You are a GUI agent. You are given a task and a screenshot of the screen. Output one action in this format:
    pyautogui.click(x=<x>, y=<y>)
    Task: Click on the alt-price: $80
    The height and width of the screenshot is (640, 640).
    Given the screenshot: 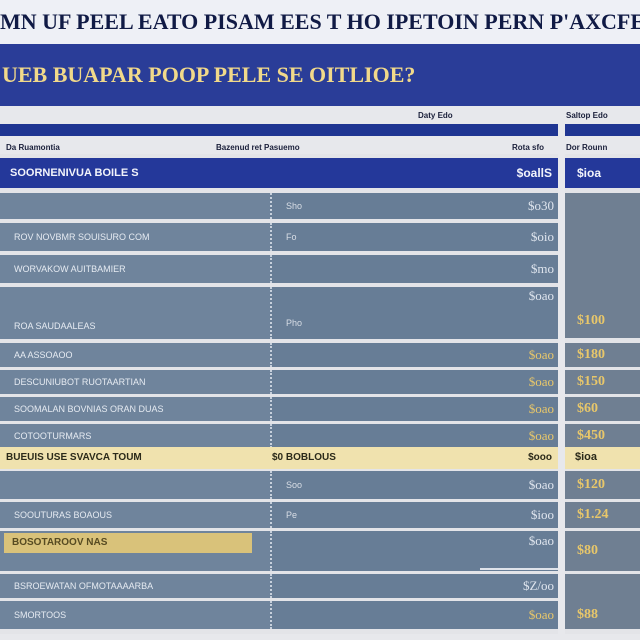 What is the action you would take?
    pyautogui.click(x=587, y=550)
    